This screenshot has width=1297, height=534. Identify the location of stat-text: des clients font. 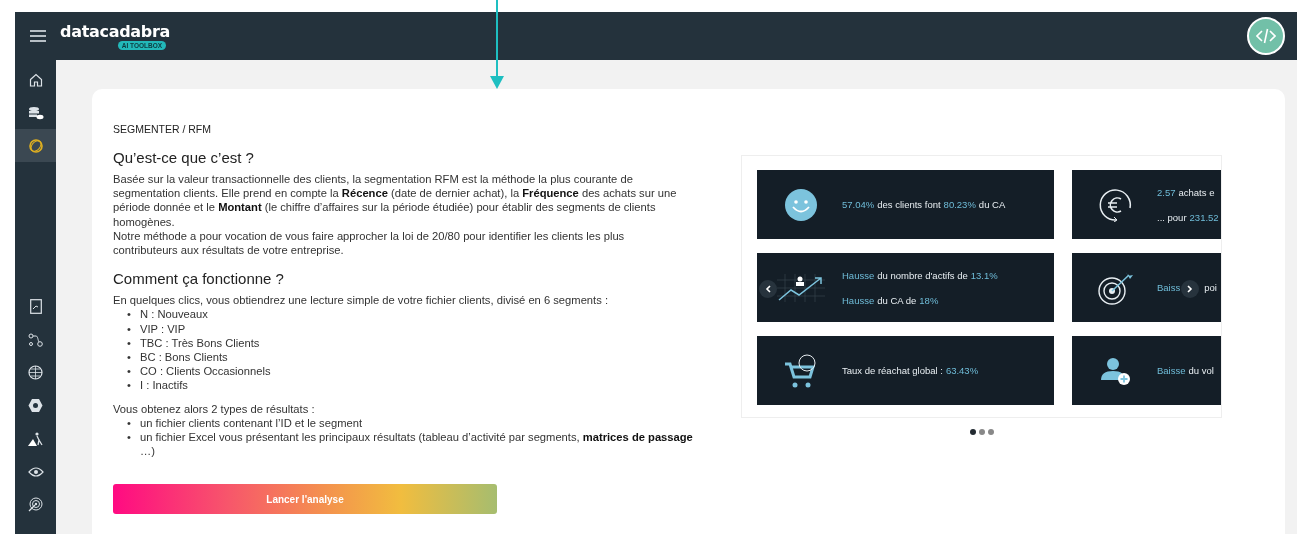
(909, 204).